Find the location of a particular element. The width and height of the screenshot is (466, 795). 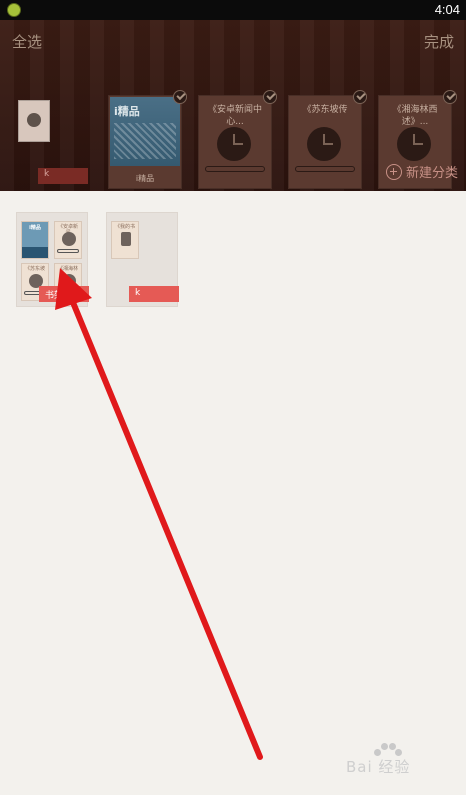

app-notification-icon is located at coordinates (14, 10).